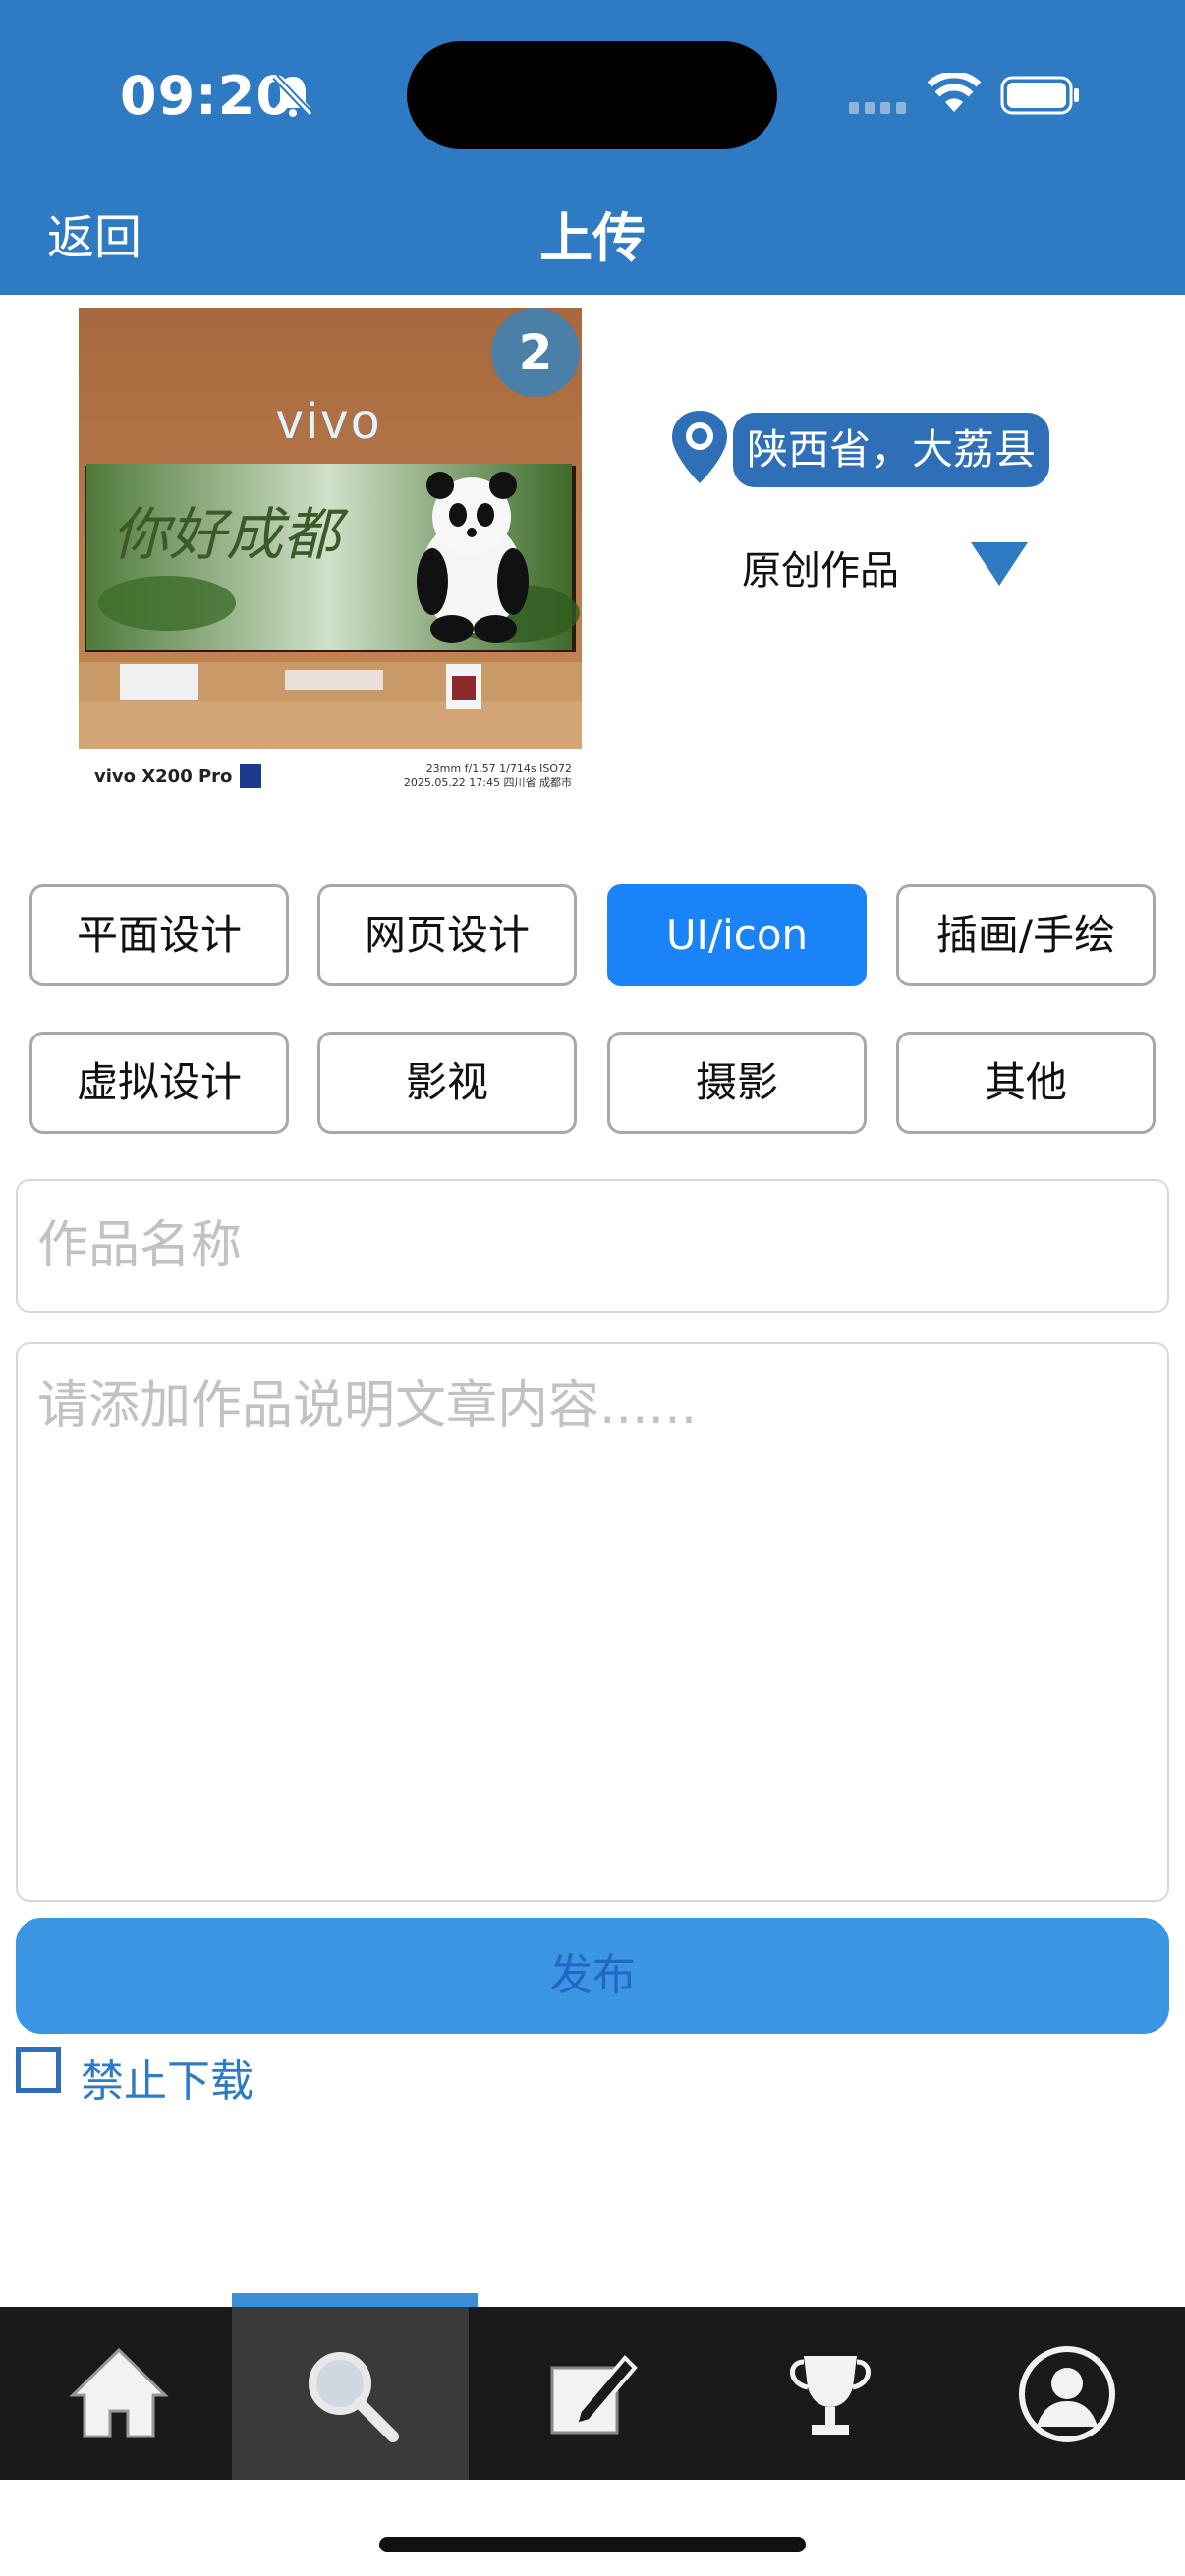 The image size is (1185, 2576). Describe the element at coordinates (499, 768) in the screenshot. I see `photo-exif-line1: 23mm f/1.57 1/714s ISO72` at that location.